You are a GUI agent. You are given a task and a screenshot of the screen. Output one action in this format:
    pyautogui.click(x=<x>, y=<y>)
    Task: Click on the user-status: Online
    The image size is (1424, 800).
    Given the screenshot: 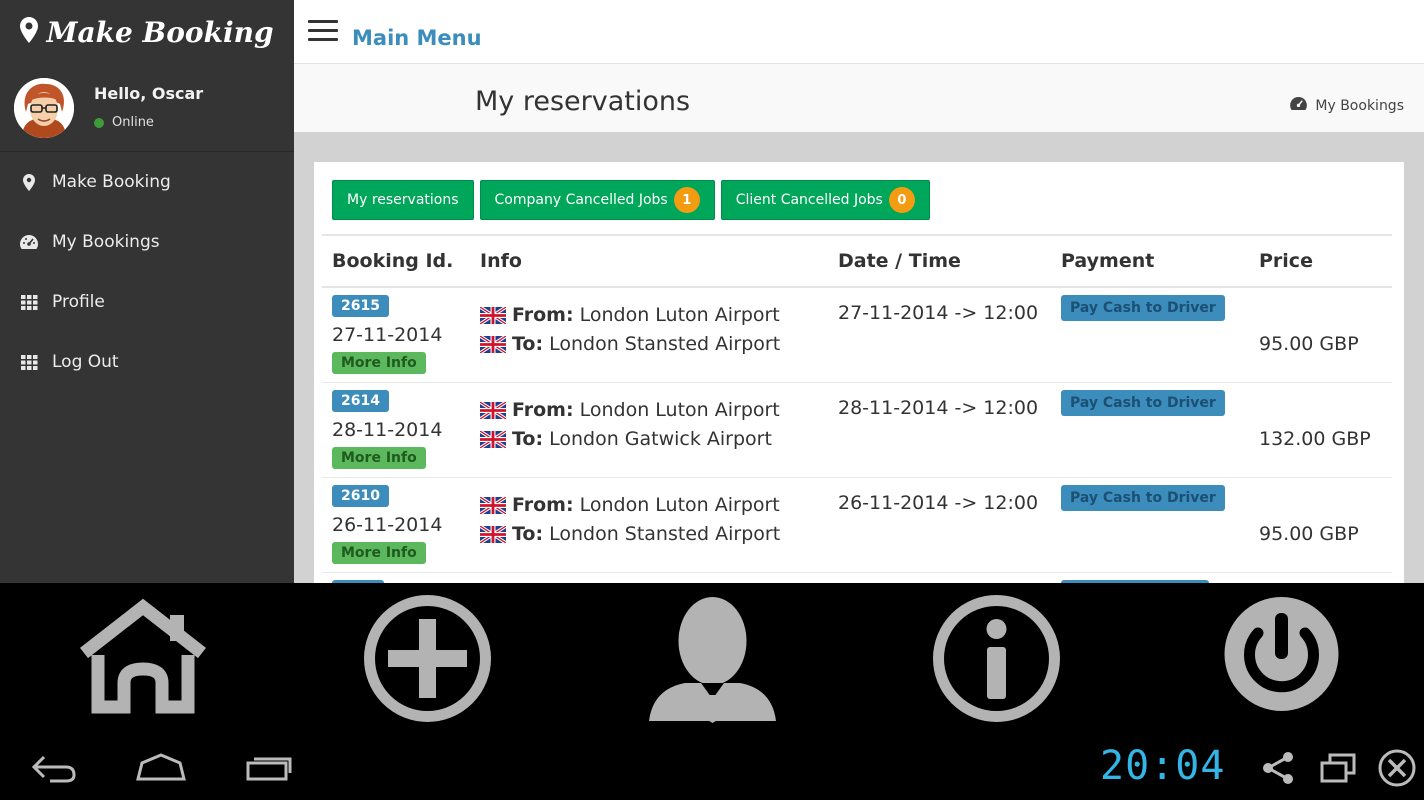 What is the action you would take?
    pyautogui.click(x=124, y=122)
    